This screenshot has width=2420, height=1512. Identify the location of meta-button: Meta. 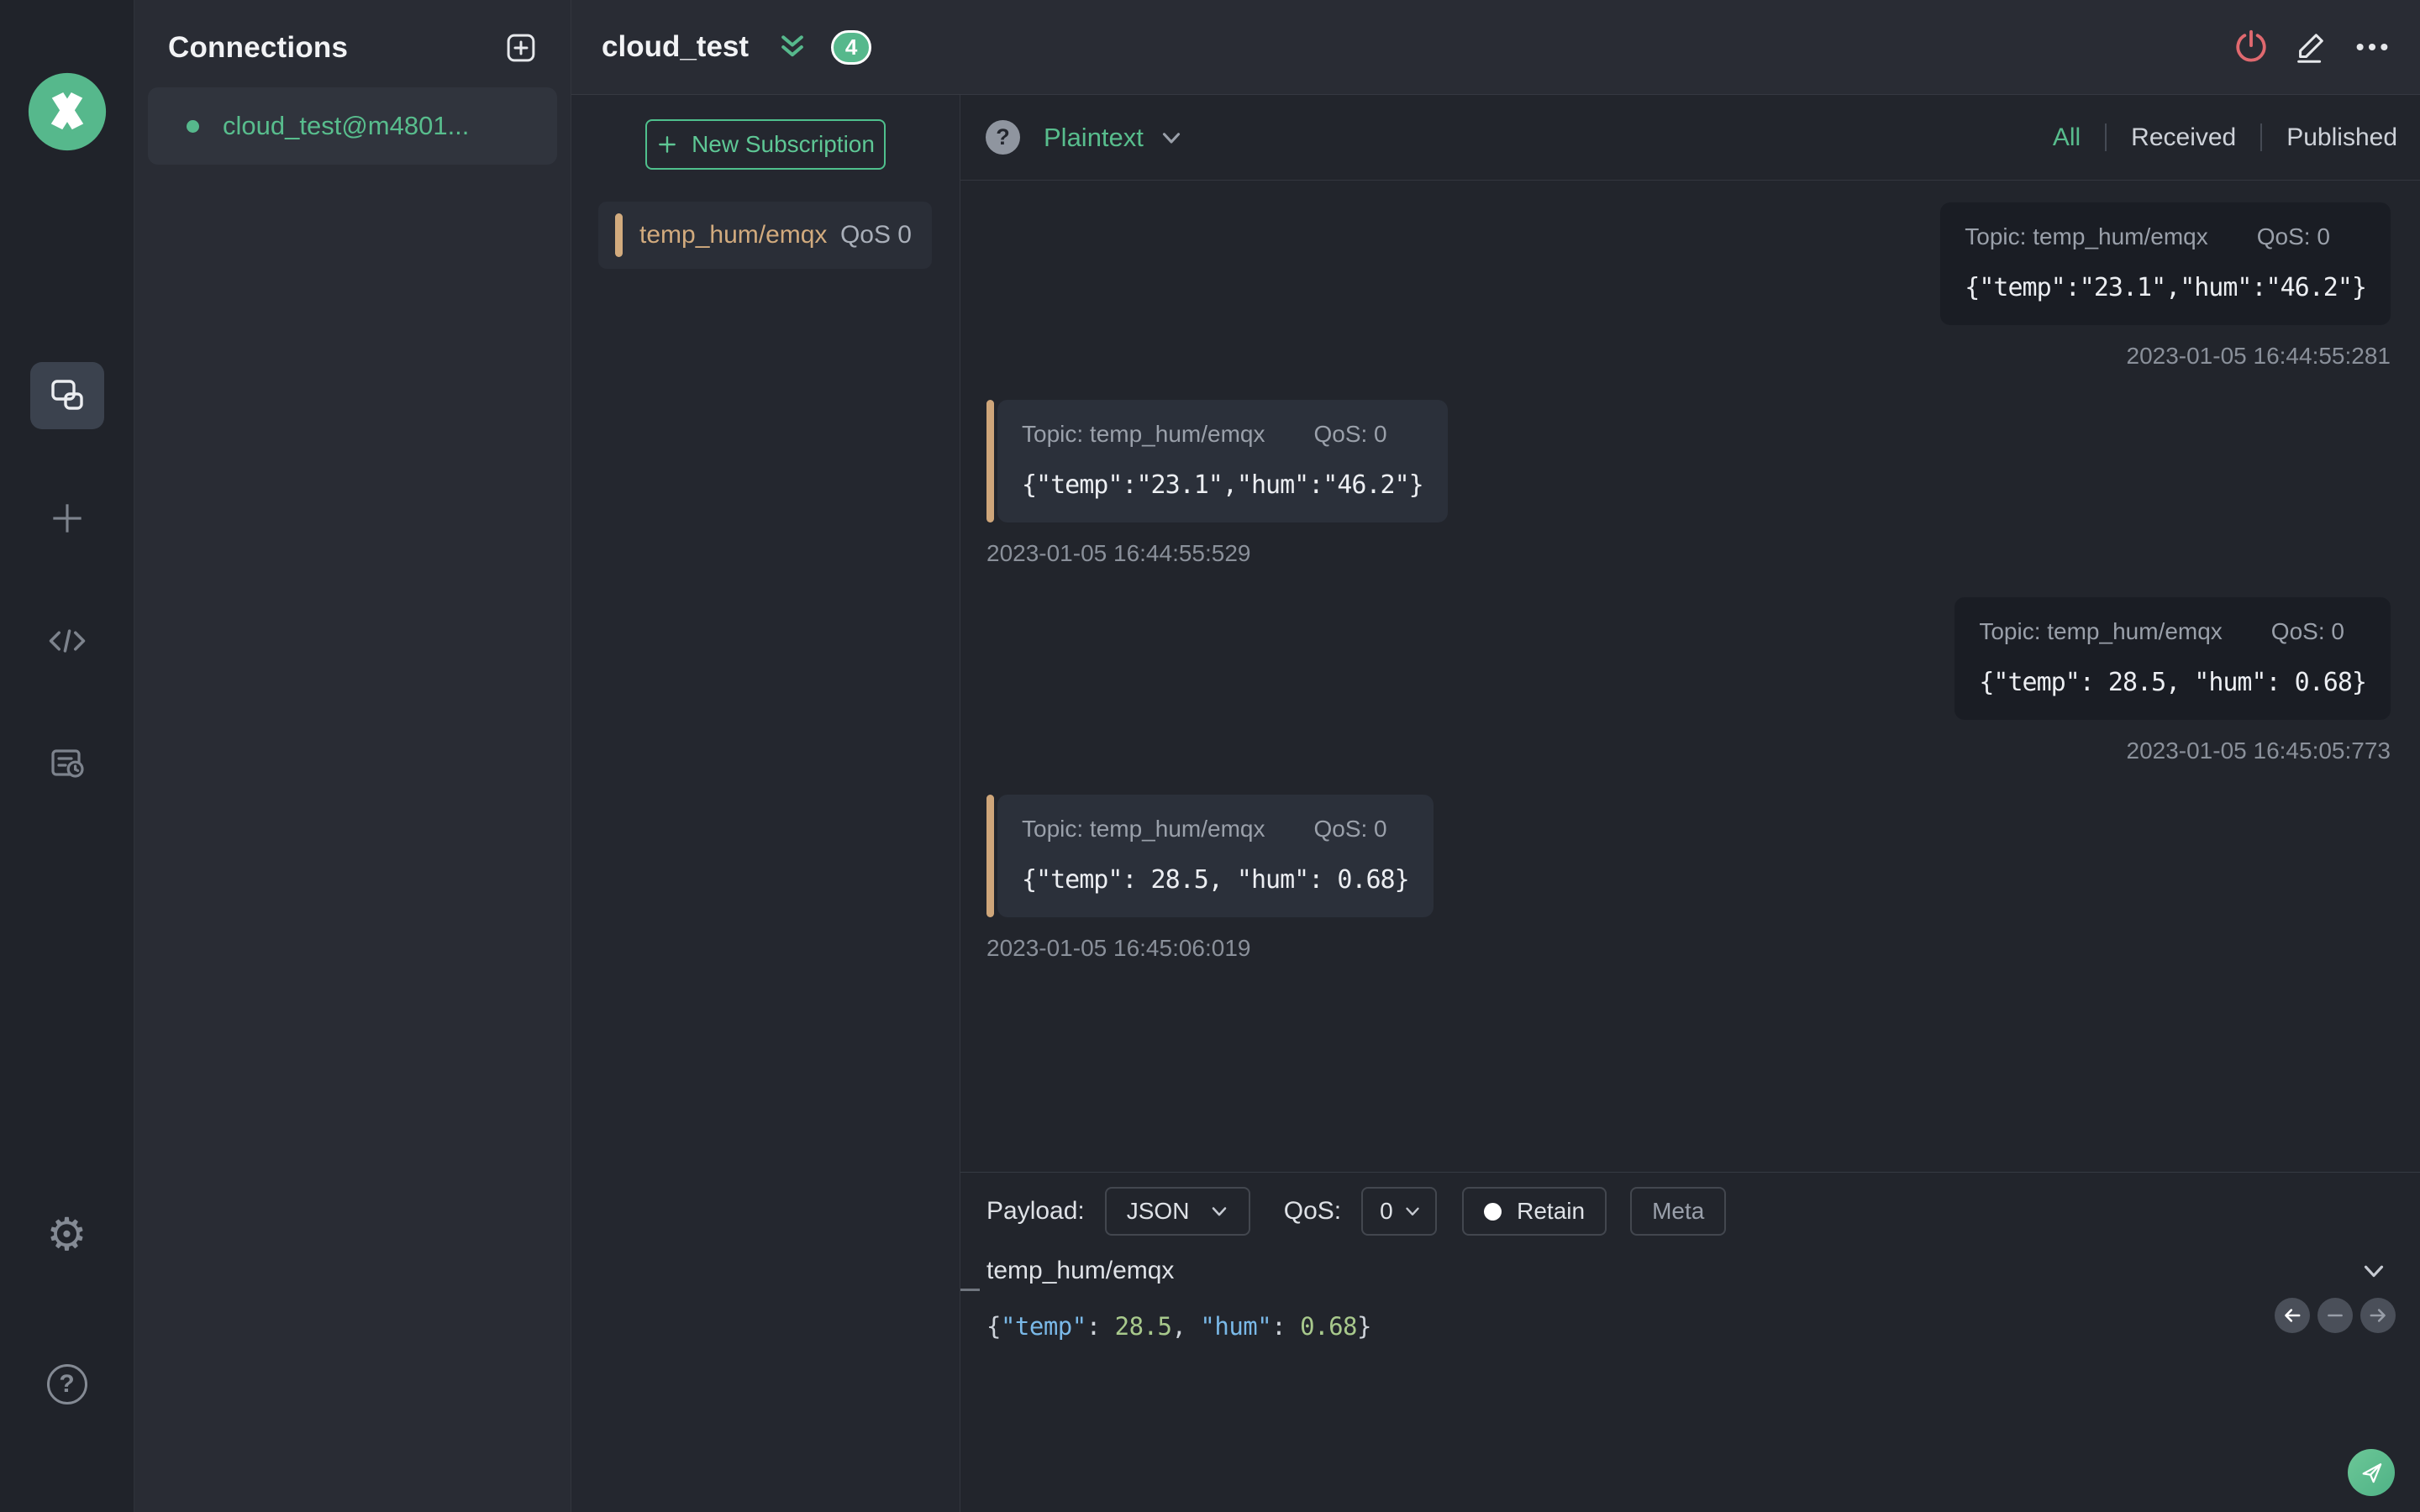
(1679, 1211).